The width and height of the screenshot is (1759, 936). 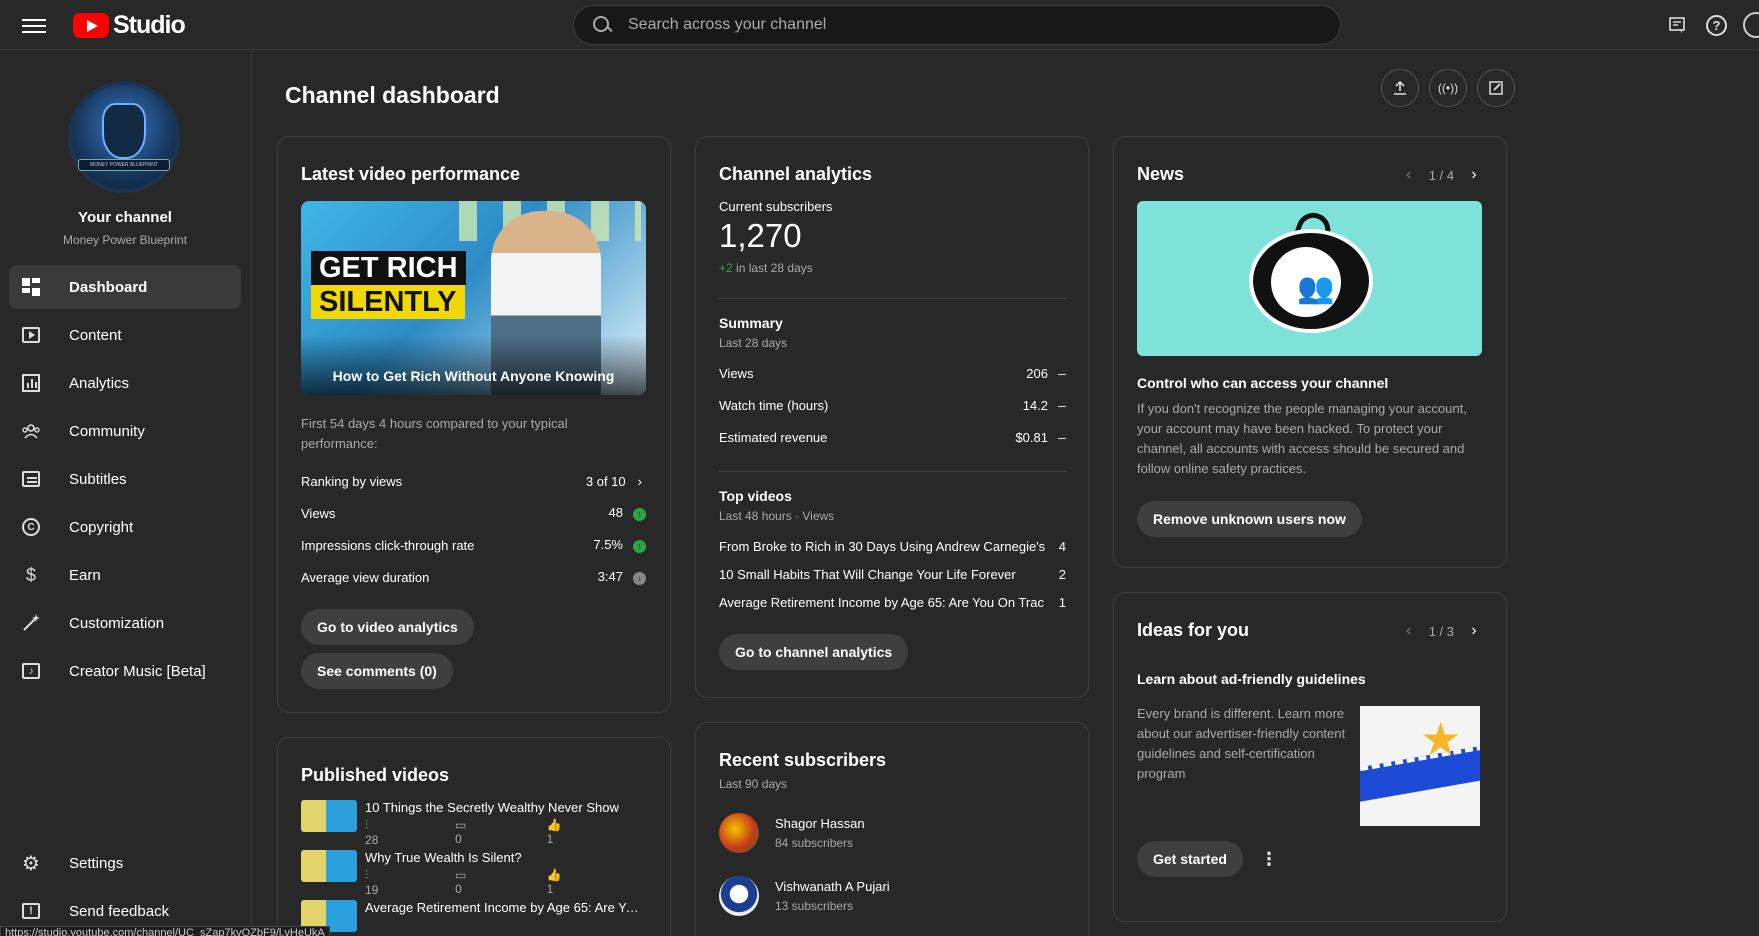 I want to click on comments-count: 0, so click(x=458, y=839).